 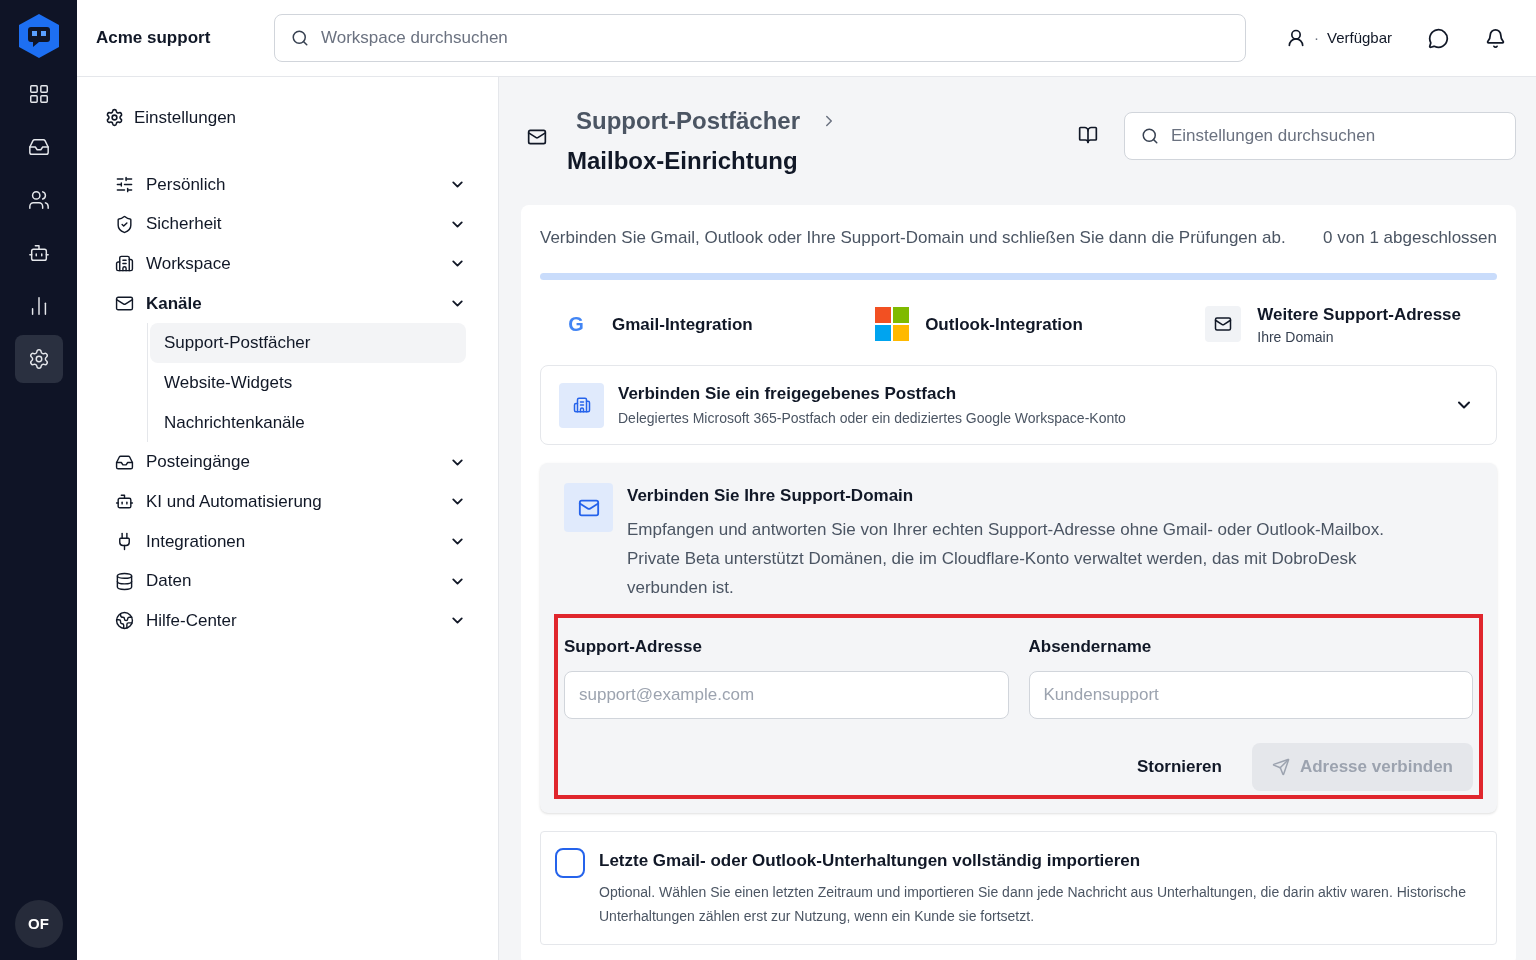 I want to click on nav-group-item: Persönlich, so click(x=289, y=184).